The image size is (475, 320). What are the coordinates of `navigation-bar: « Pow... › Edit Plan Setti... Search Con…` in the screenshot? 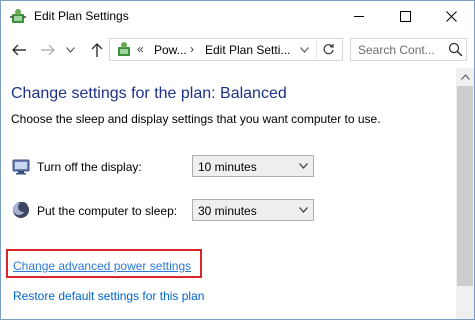 It's located at (237, 50).